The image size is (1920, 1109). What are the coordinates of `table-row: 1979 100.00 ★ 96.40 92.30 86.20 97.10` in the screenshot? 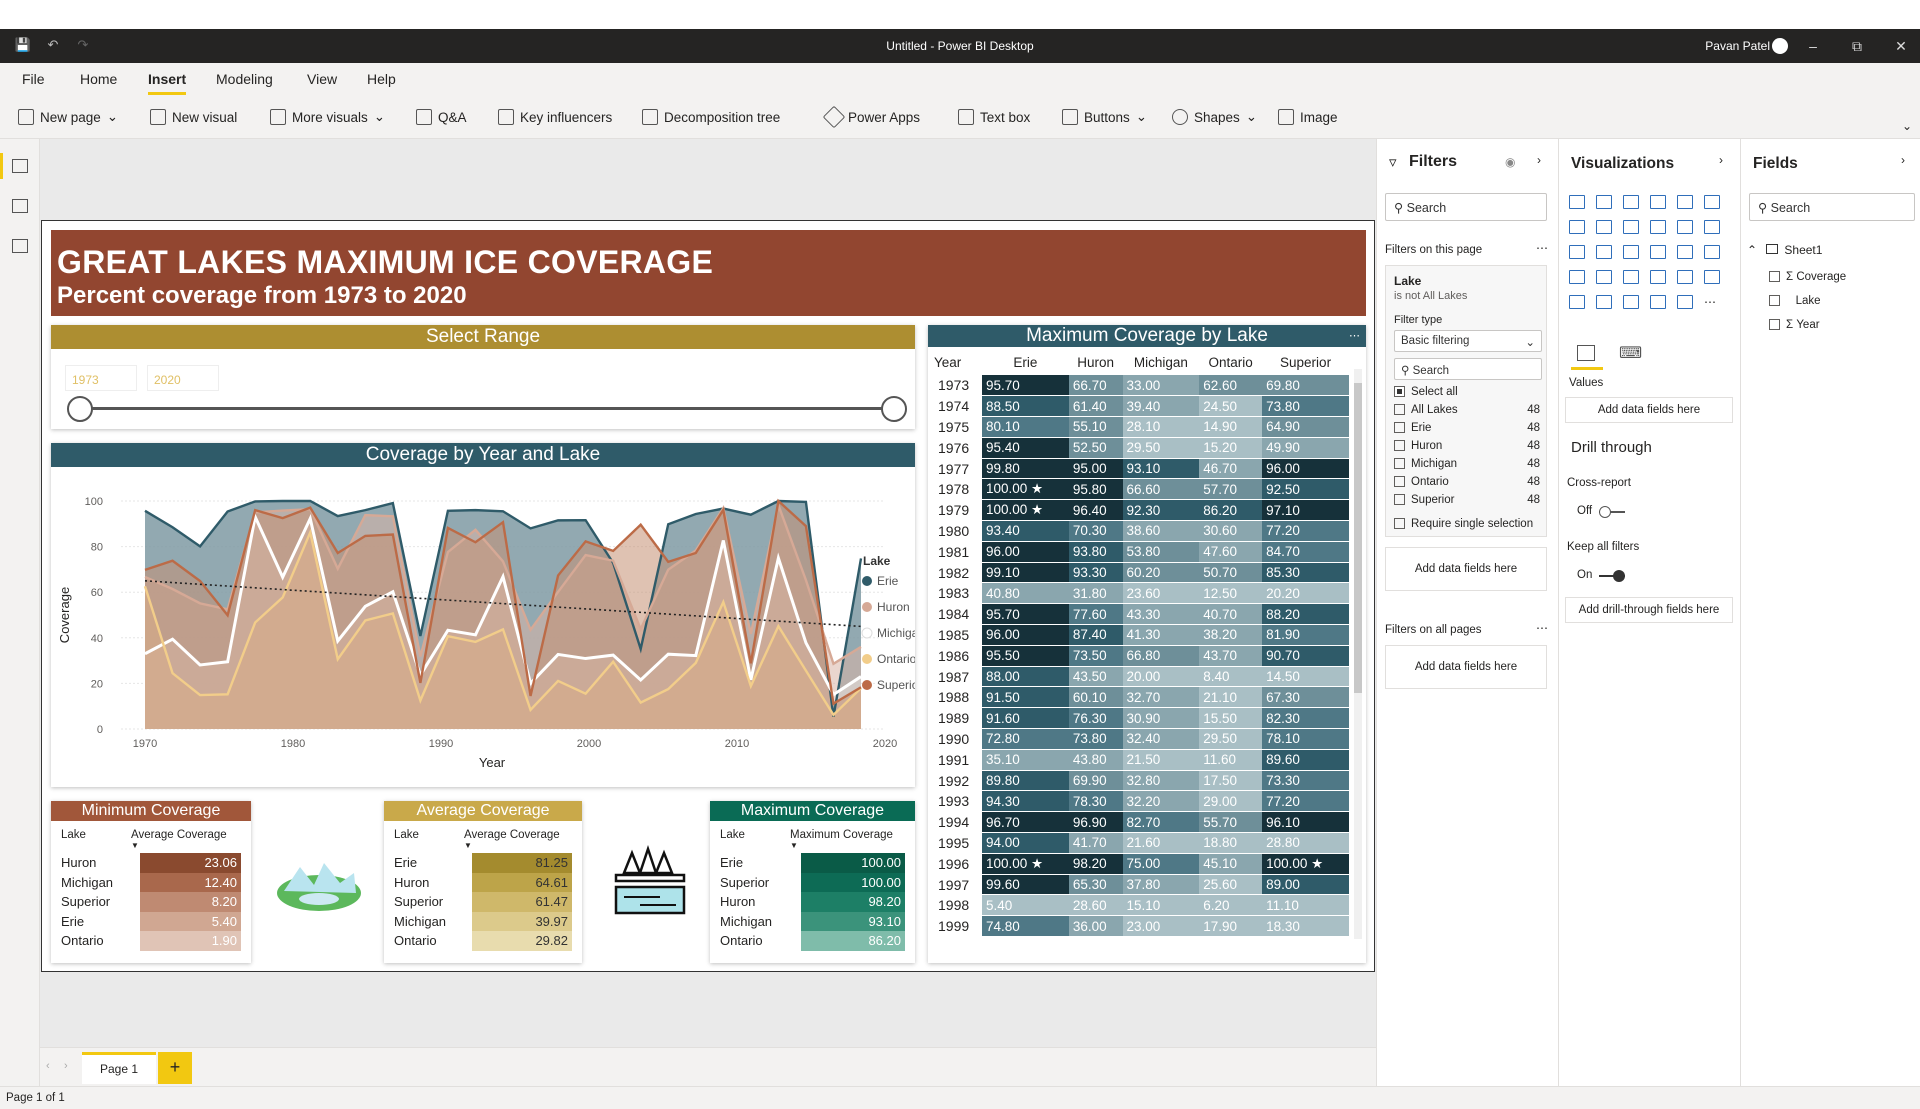 It's located at (1141, 510).